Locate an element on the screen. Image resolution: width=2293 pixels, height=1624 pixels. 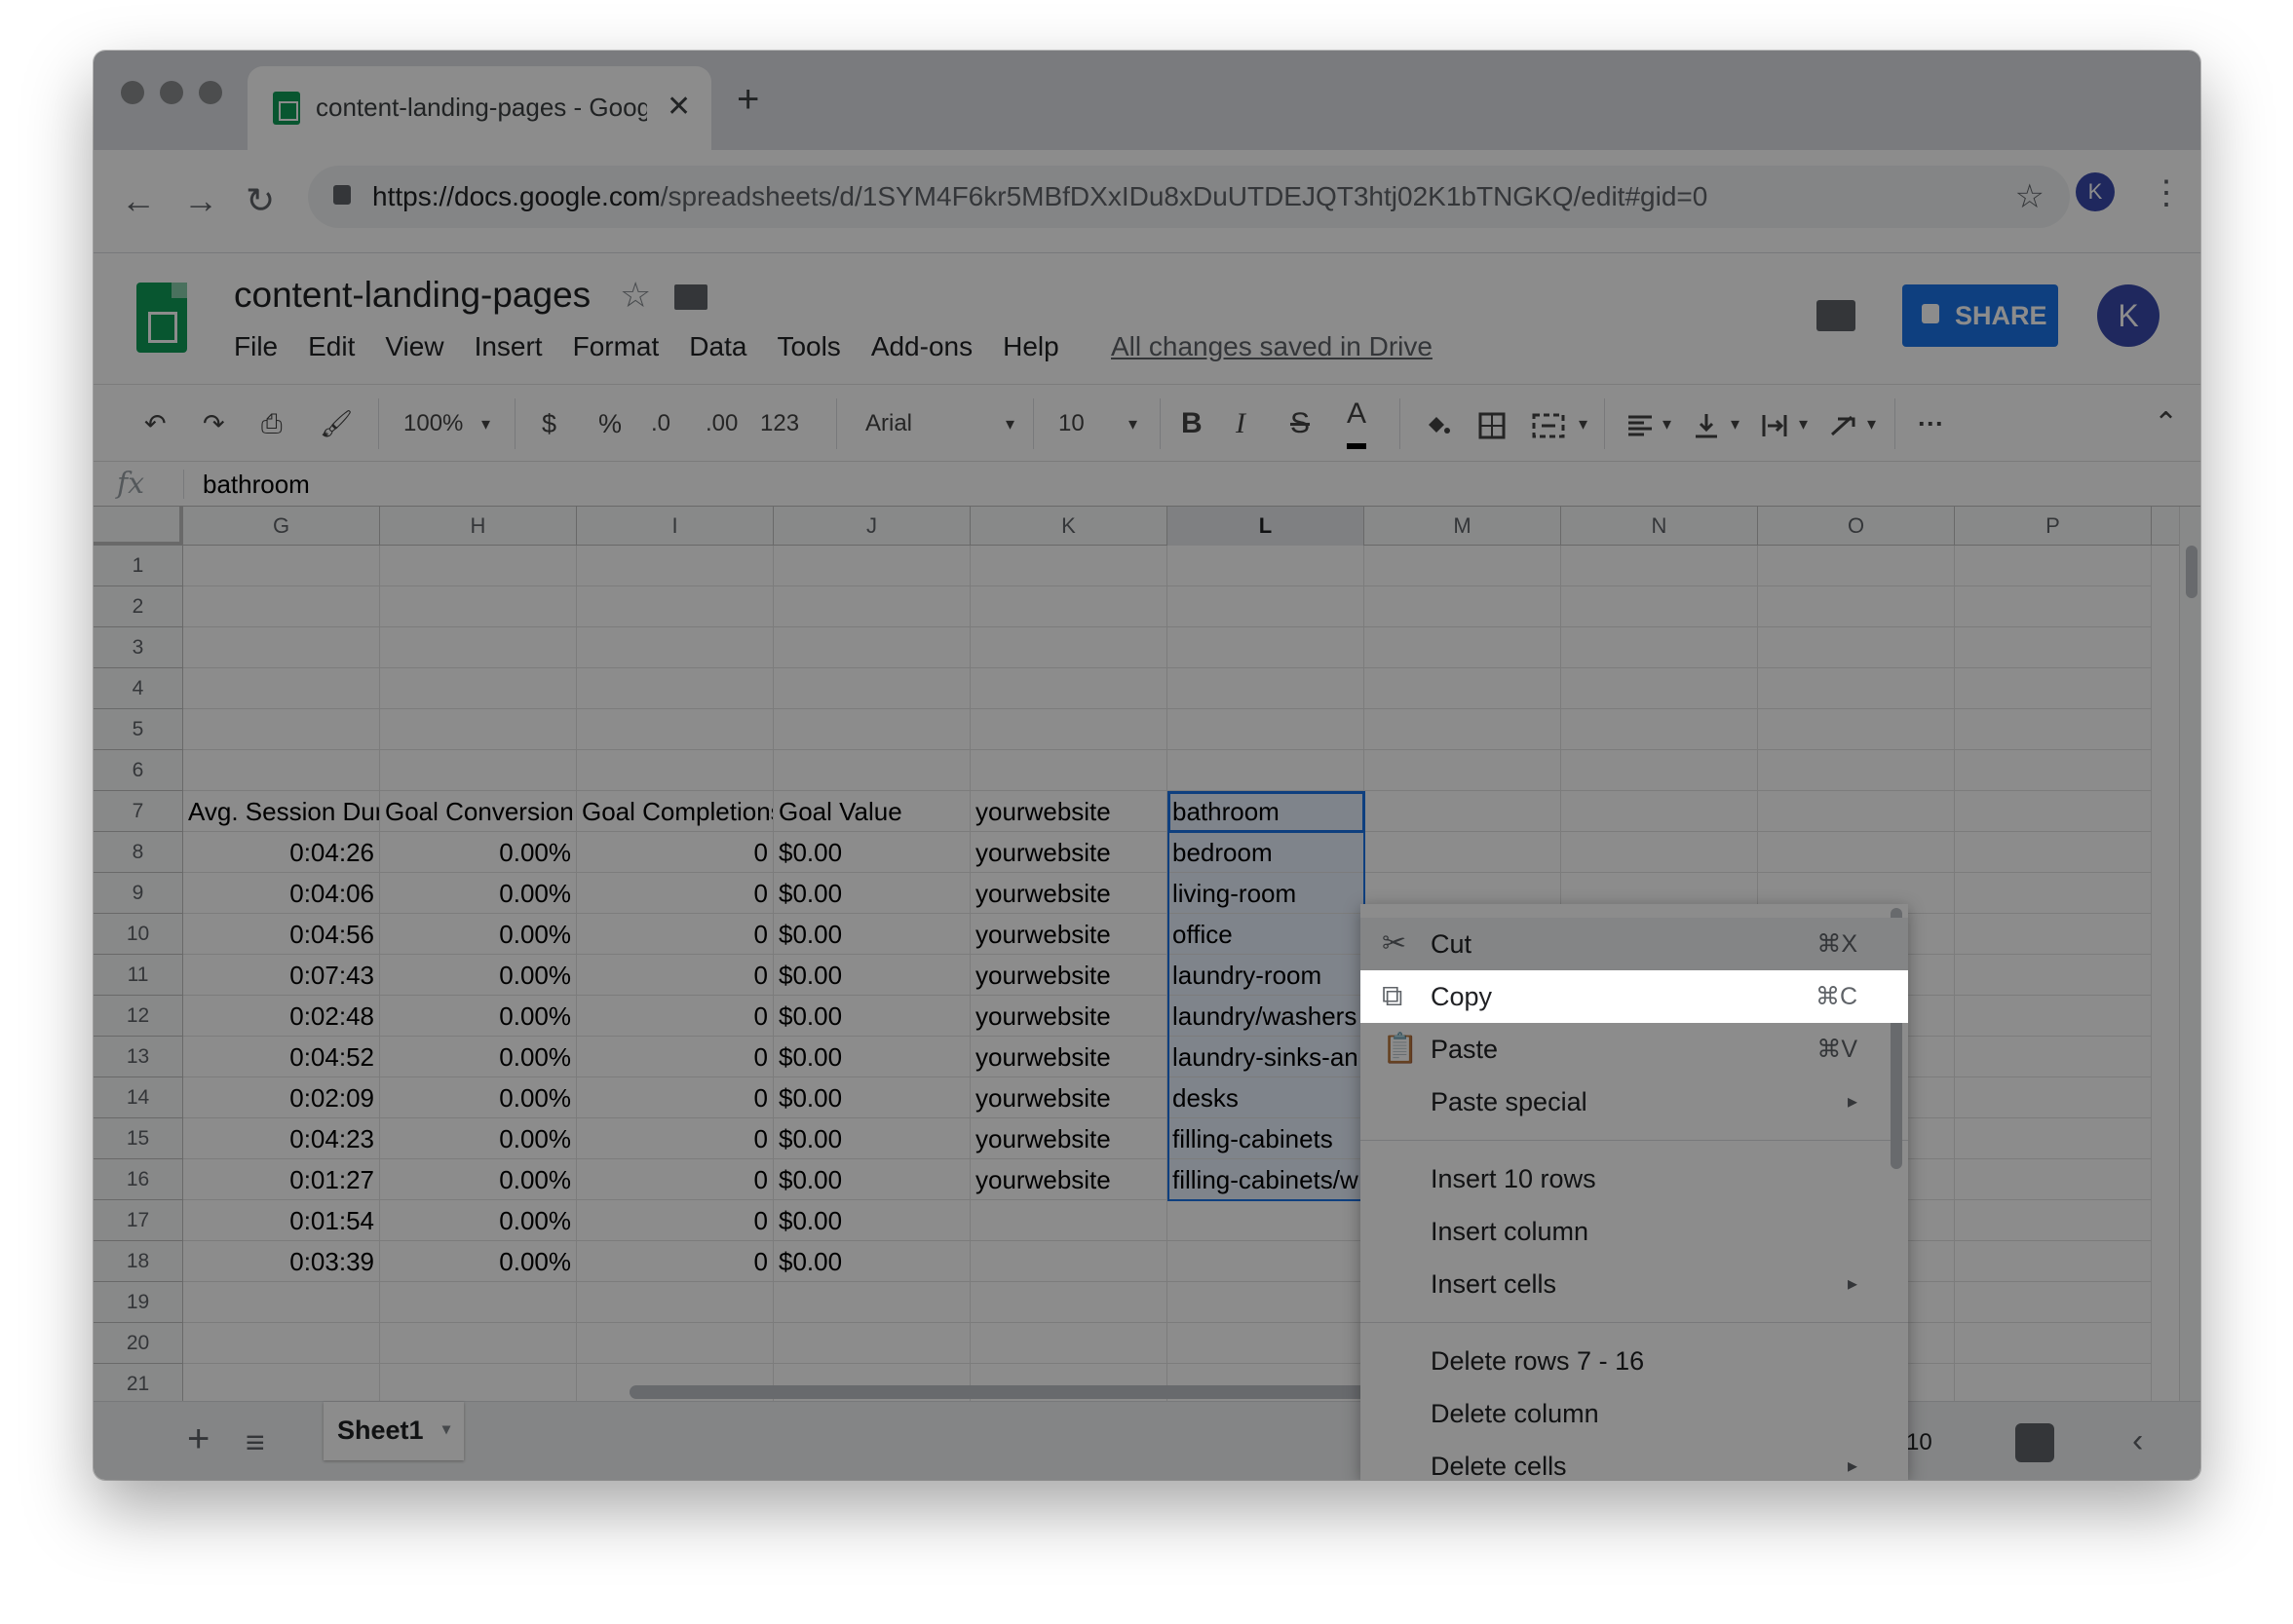
cell-l4 is located at coordinates (1265, 688).